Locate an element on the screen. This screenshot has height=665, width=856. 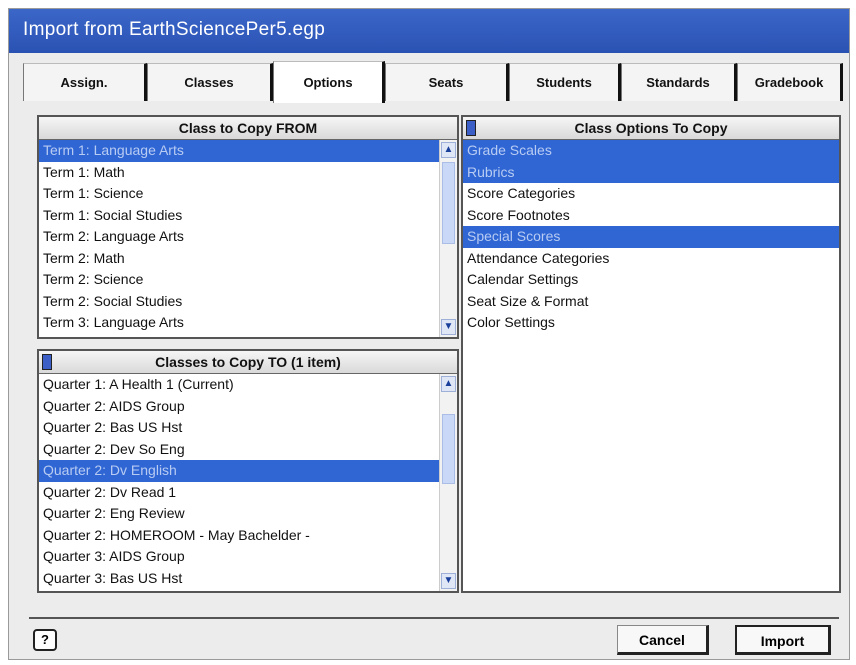
import-button: Import is located at coordinates (783, 640).